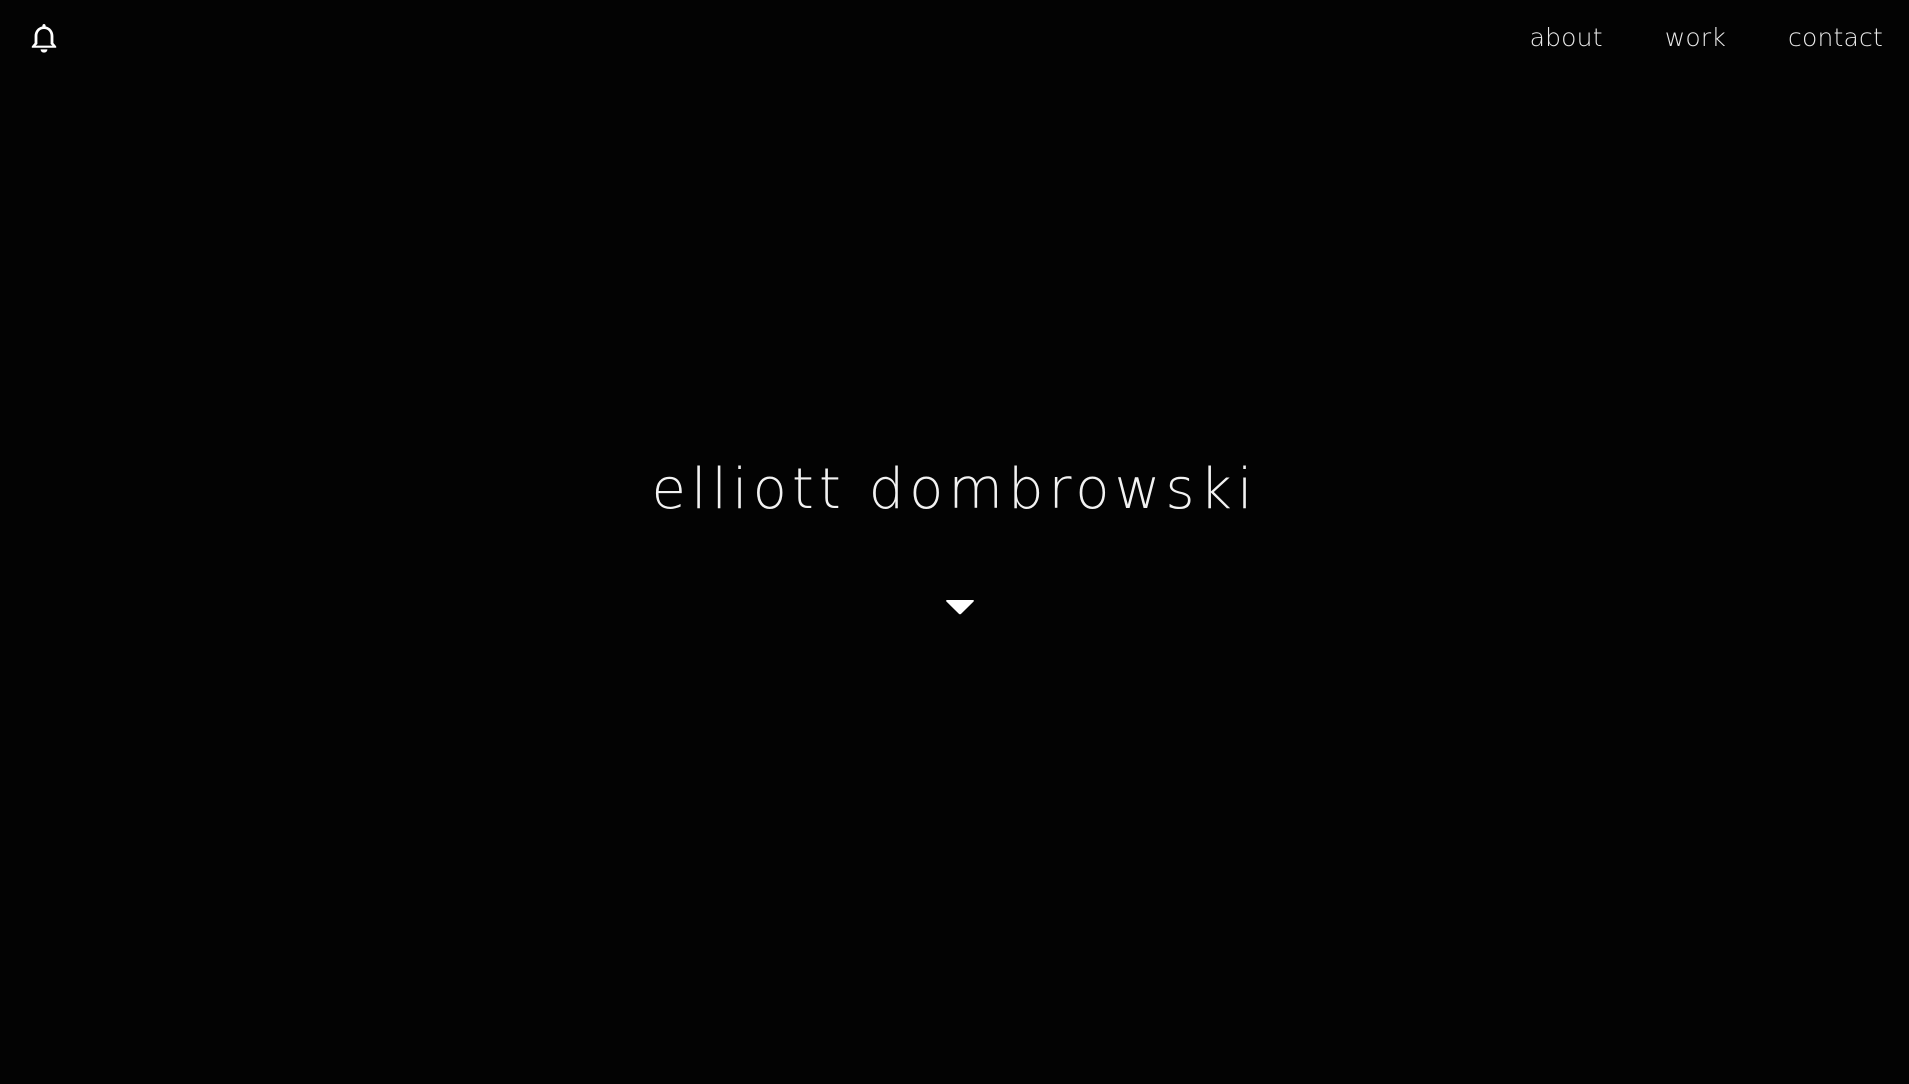 The height and width of the screenshot is (1084, 1909). Describe the element at coordinates (44, 38) in the screenshot. I see `bell-icon` at that location.